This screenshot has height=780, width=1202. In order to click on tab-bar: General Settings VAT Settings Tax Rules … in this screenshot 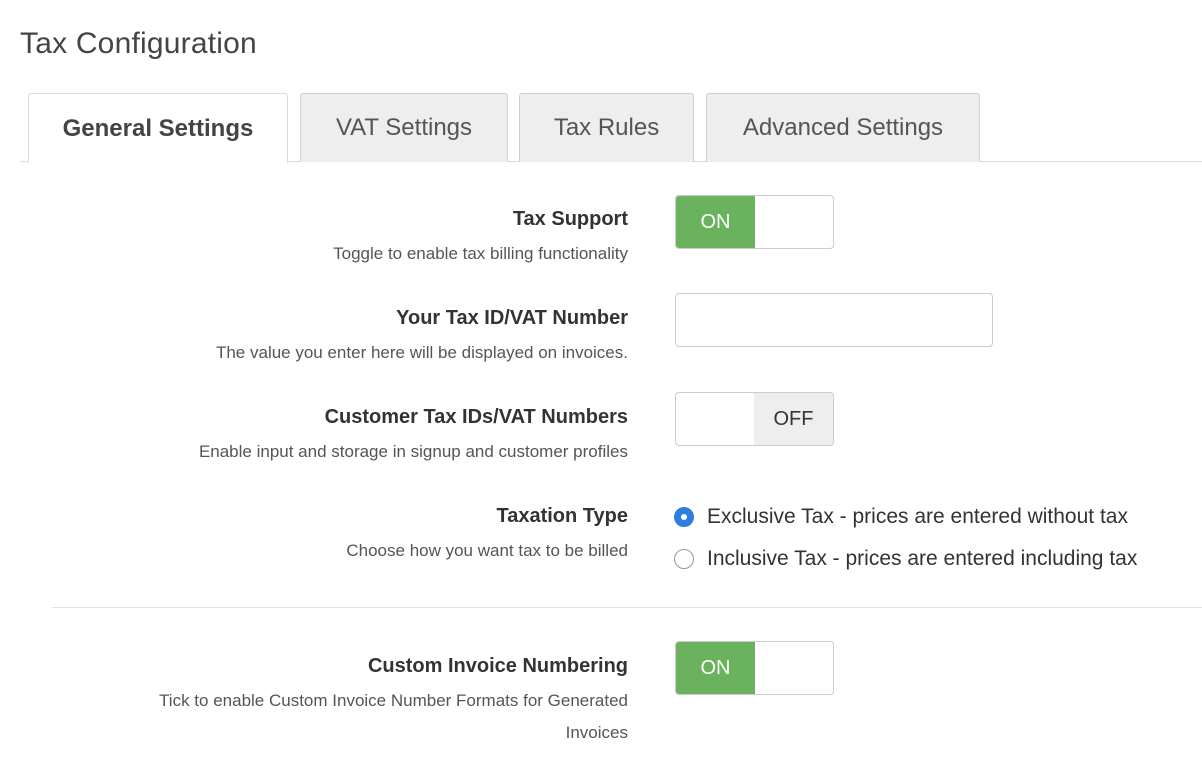, I will do `click(611, 128)`.